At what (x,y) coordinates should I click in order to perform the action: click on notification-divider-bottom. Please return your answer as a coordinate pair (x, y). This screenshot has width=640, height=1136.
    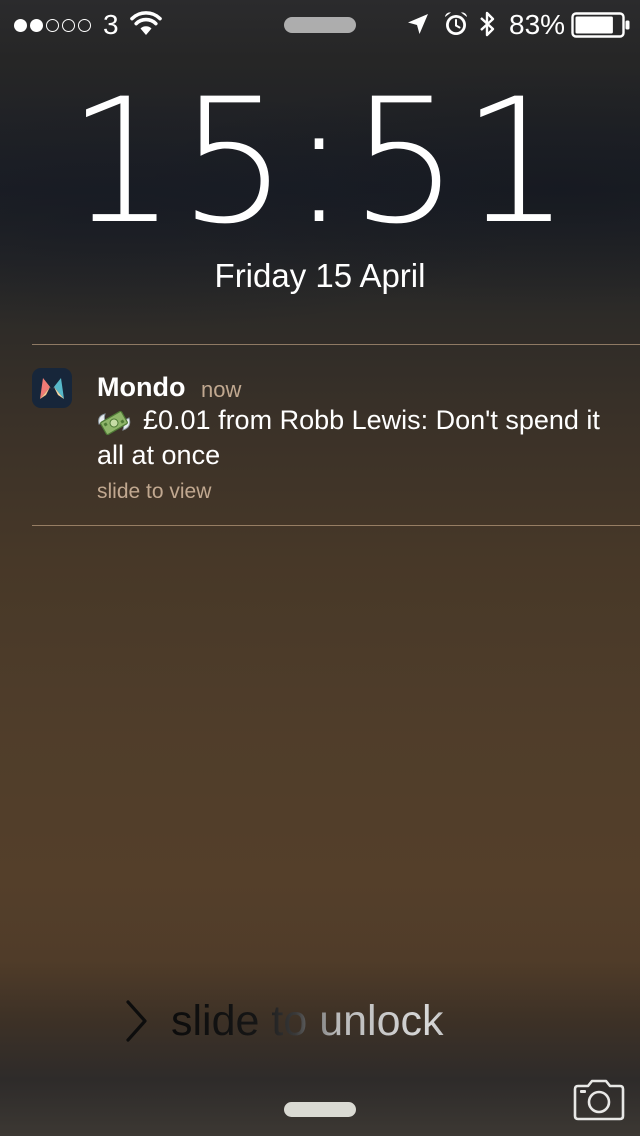
    Looking at the image, I should click on (336, 525).